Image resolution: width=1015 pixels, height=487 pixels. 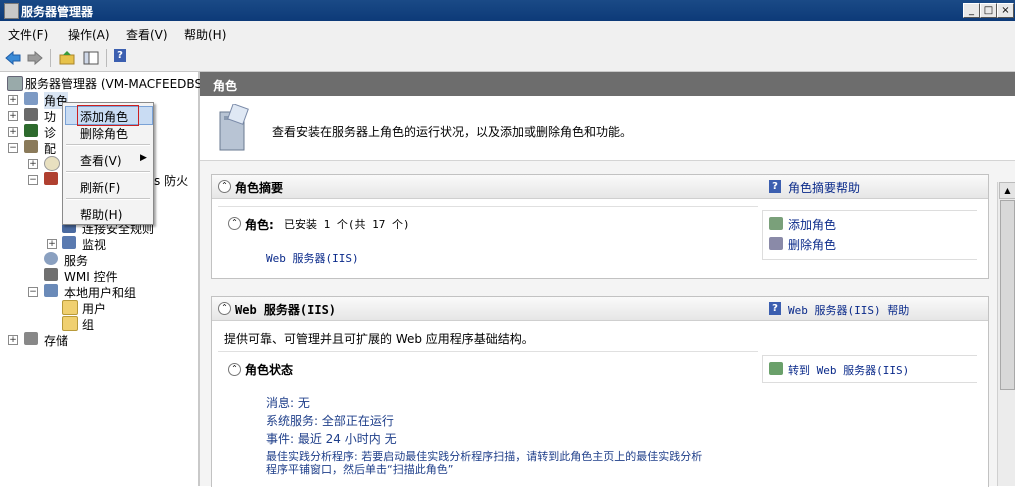 I want to click on monitor-icon, so click(x=69, y=242).